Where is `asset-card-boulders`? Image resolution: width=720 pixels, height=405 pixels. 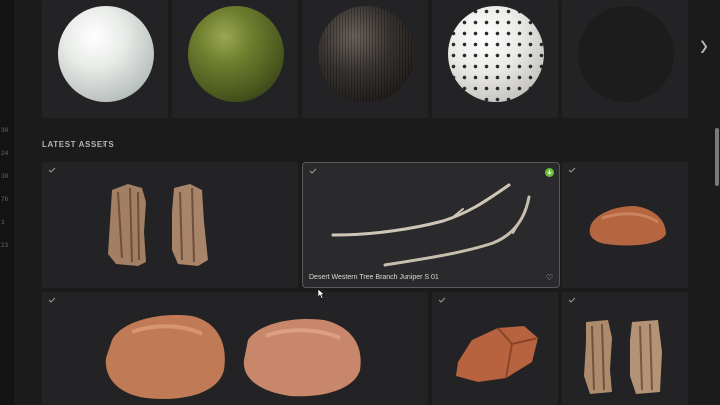
asset-card-boulders is located at coordinates (235, 348).